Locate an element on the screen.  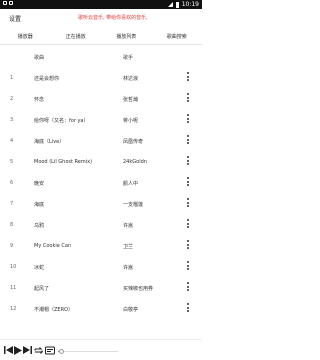
song-number: 11 is located at coordinates (13, 288).